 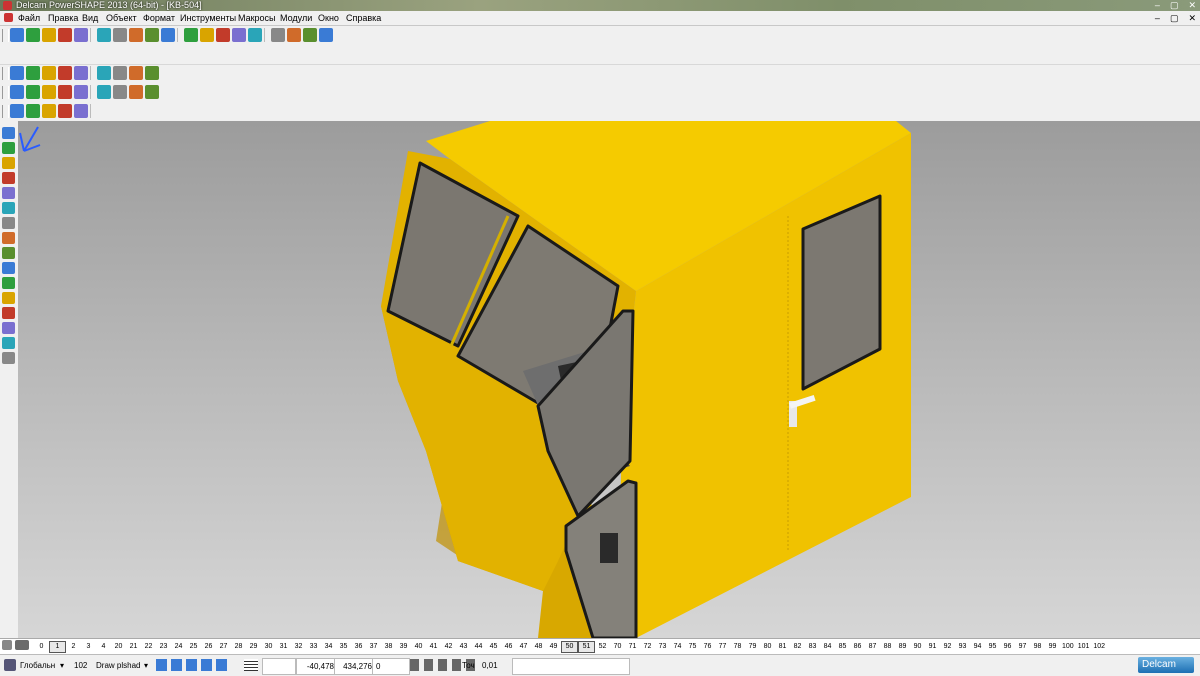 What do you see at coordinates (902, 647) in the screenshot?
I see `level-89: 89` at bounding box center [902, 647].